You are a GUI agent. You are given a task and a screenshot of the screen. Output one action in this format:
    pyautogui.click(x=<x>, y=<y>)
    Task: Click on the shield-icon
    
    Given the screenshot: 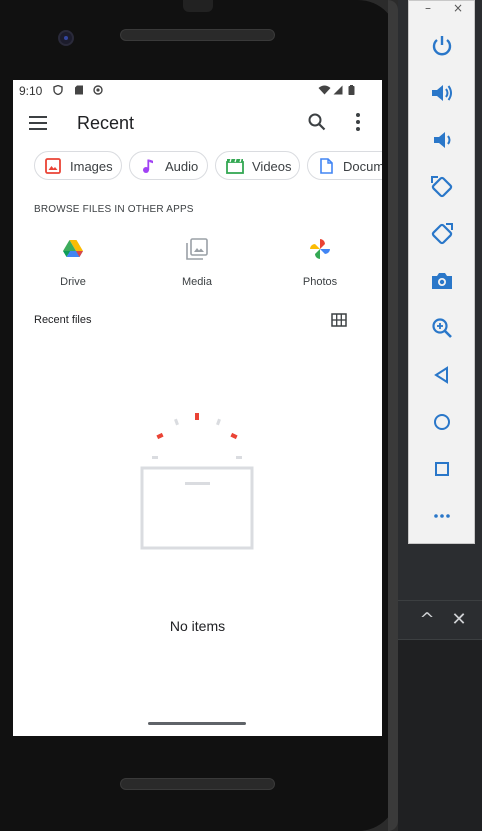 What is the action you would take?
    pyautogui.click(x=58, y=90)
    